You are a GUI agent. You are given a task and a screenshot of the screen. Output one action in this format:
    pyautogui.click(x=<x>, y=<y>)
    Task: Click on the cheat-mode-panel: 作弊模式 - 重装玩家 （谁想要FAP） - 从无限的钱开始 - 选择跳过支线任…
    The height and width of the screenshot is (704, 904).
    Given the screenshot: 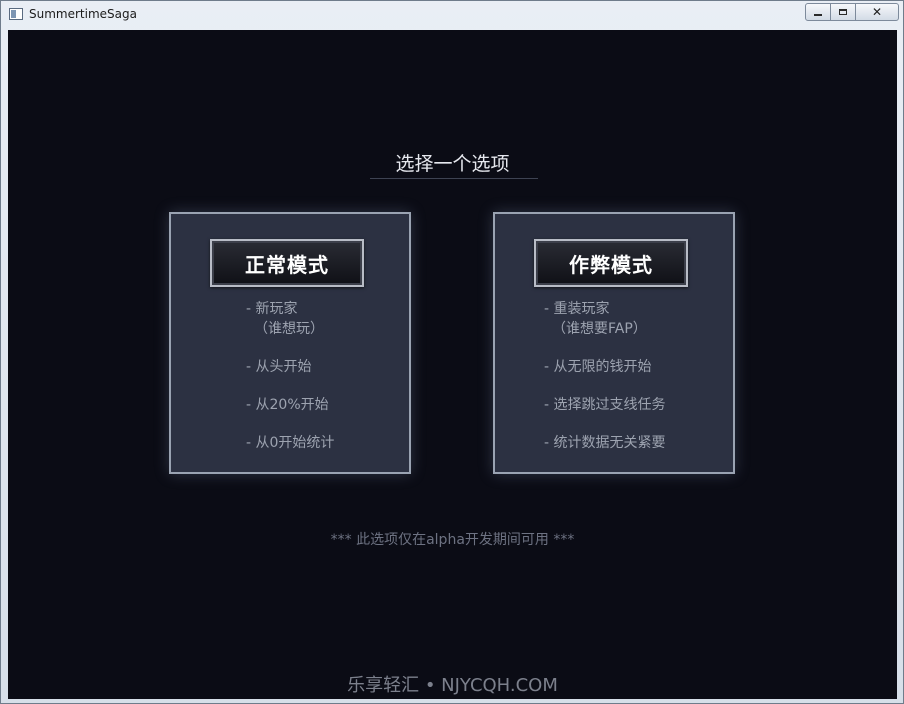 What is the action you would take?
    pyautogui.click(x=614, y=343)
    